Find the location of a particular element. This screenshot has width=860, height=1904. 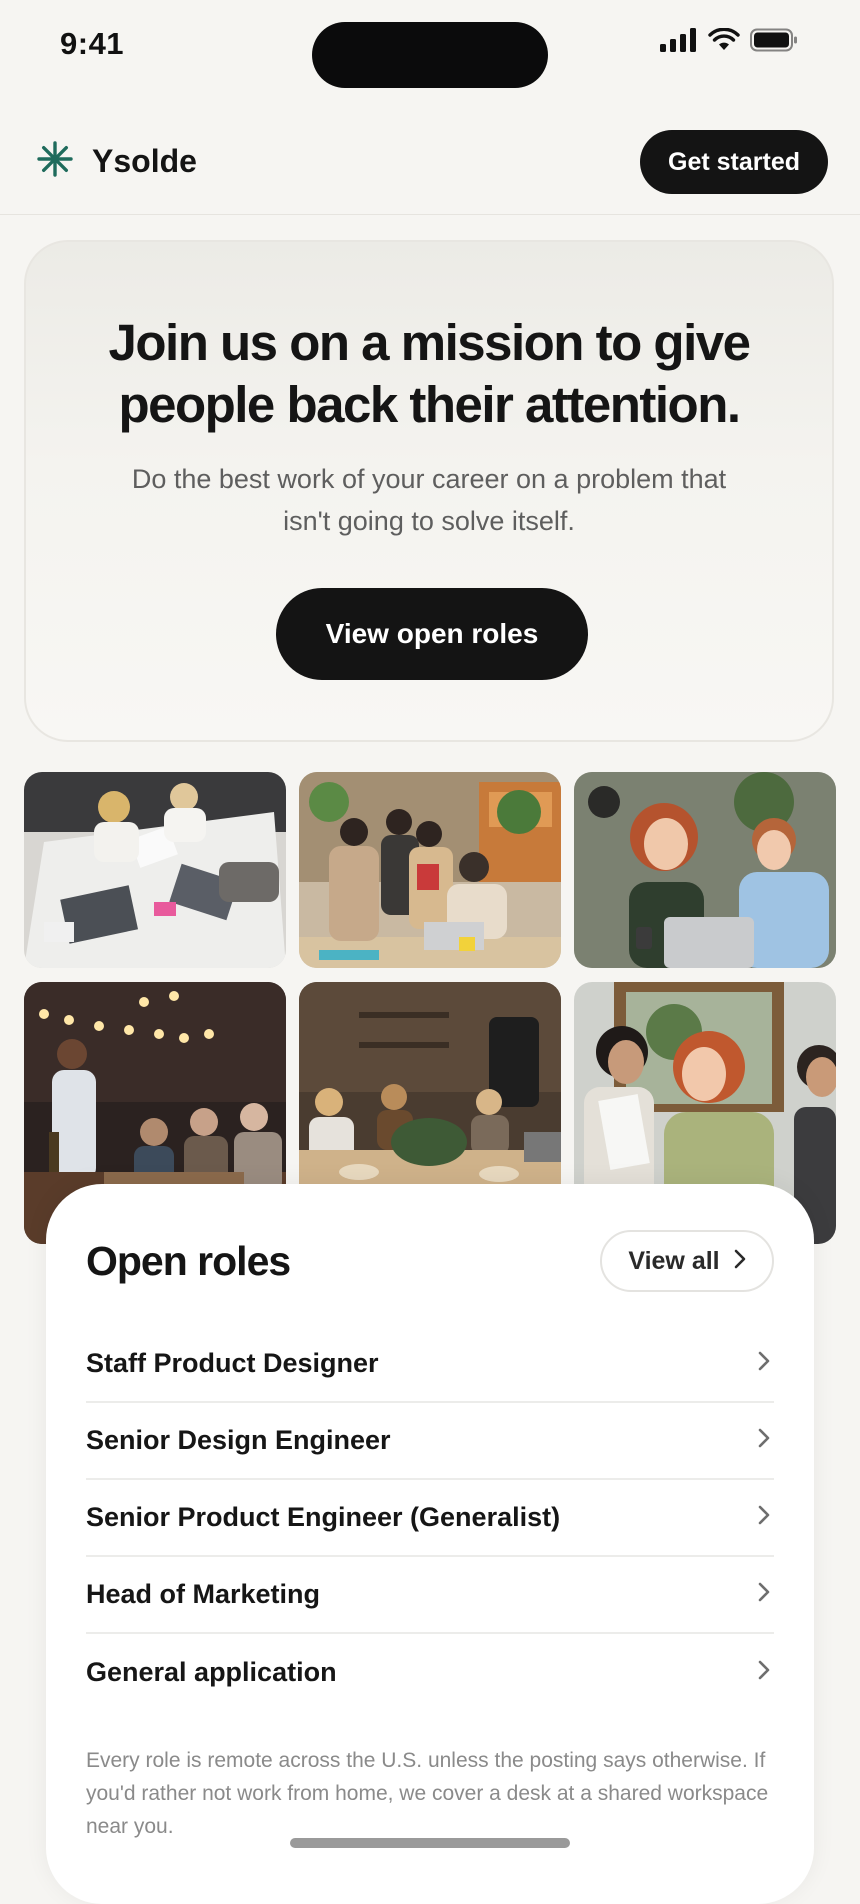

team-photo-laptop-pair is located at coordinates (705, 870).